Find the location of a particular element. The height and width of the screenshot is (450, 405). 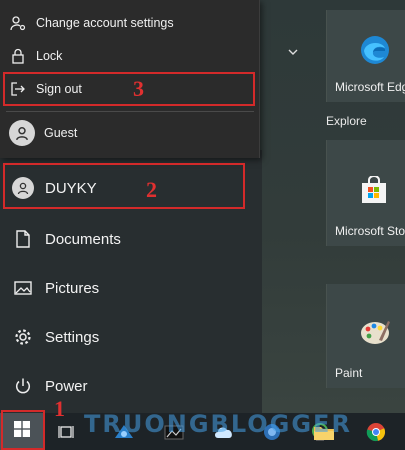

tile-microsoft-store: Microsoft Store is located at coordinates (365, 193).